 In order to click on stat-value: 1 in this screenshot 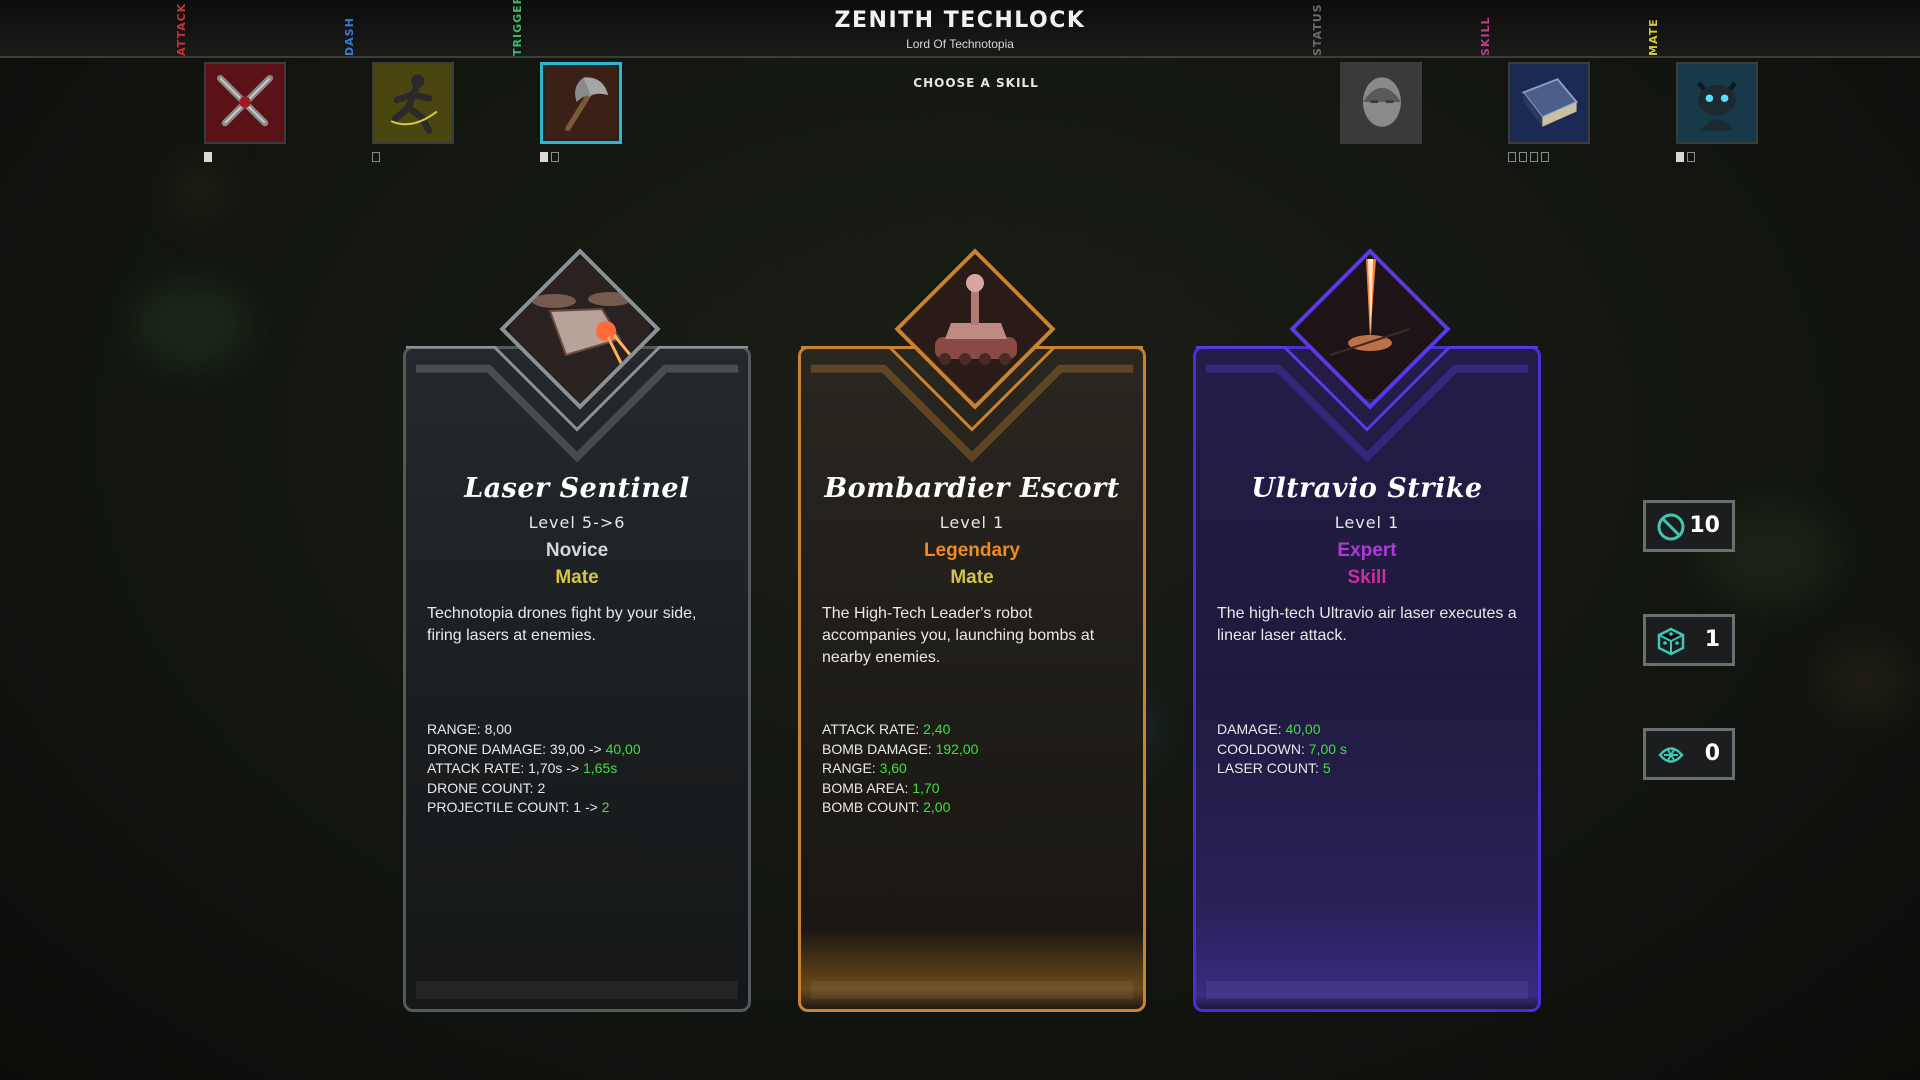, I will do `click(577, 807)`.